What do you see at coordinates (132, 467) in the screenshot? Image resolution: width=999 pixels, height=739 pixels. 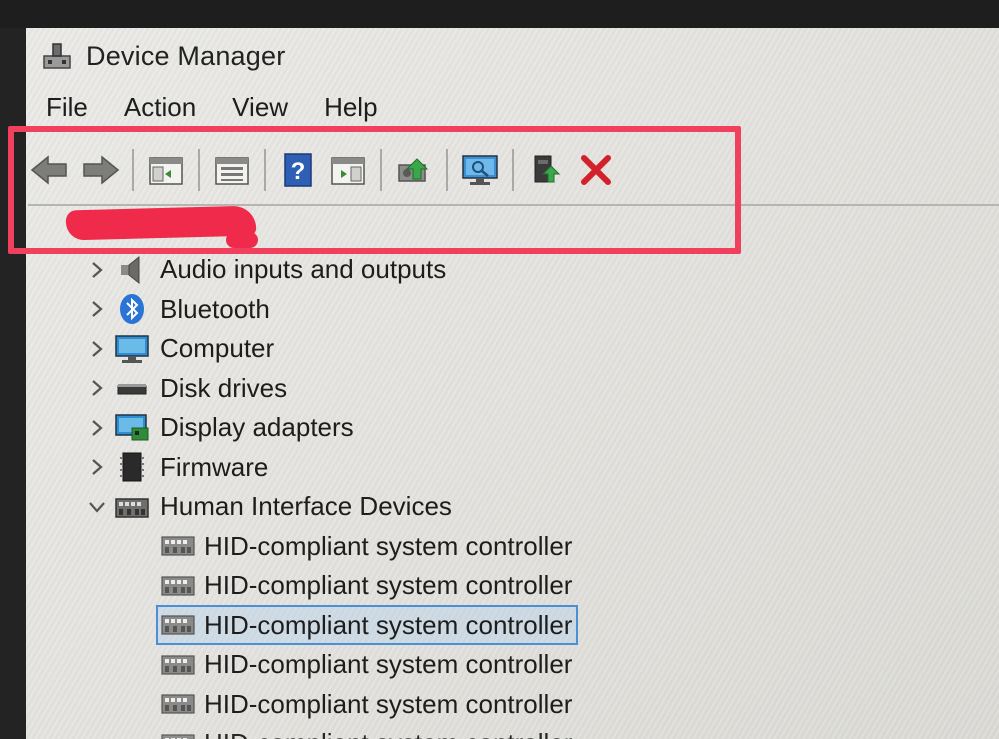 I see `firmware-chip-icon` at bounding box center [132, 467].